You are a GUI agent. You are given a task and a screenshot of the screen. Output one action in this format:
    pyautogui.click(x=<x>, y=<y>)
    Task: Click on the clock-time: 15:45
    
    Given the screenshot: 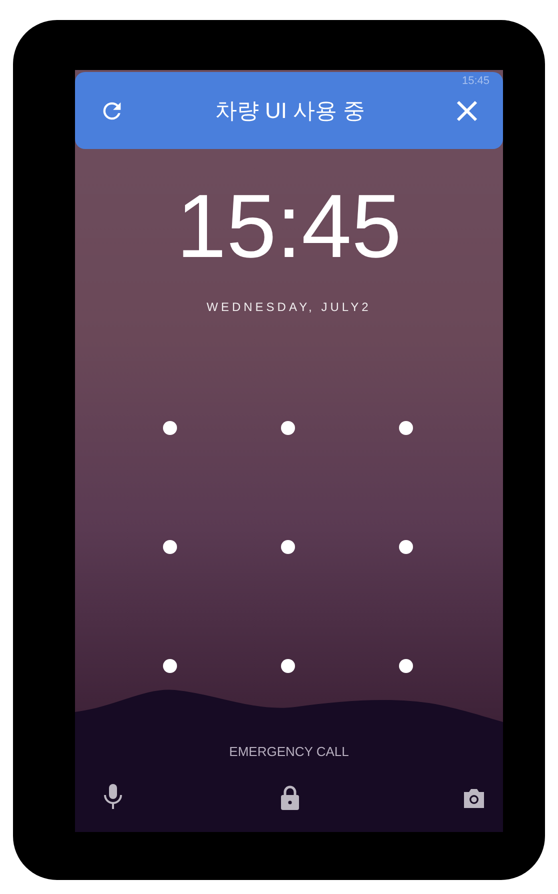 What is the action you would take?
    pyautogui.click(x=289, y=227)
    